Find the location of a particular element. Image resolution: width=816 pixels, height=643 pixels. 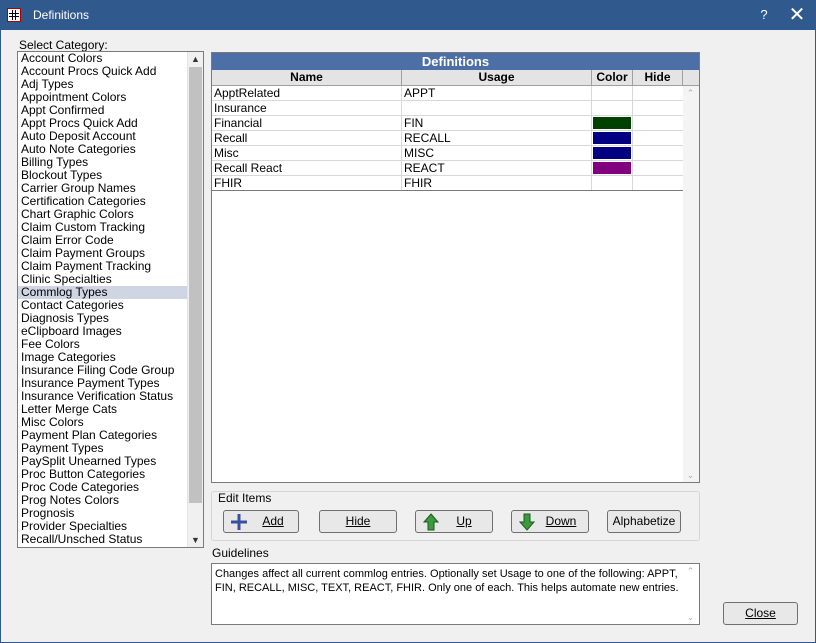

hide-button-label: Hide is located at coordinates (358, 521).